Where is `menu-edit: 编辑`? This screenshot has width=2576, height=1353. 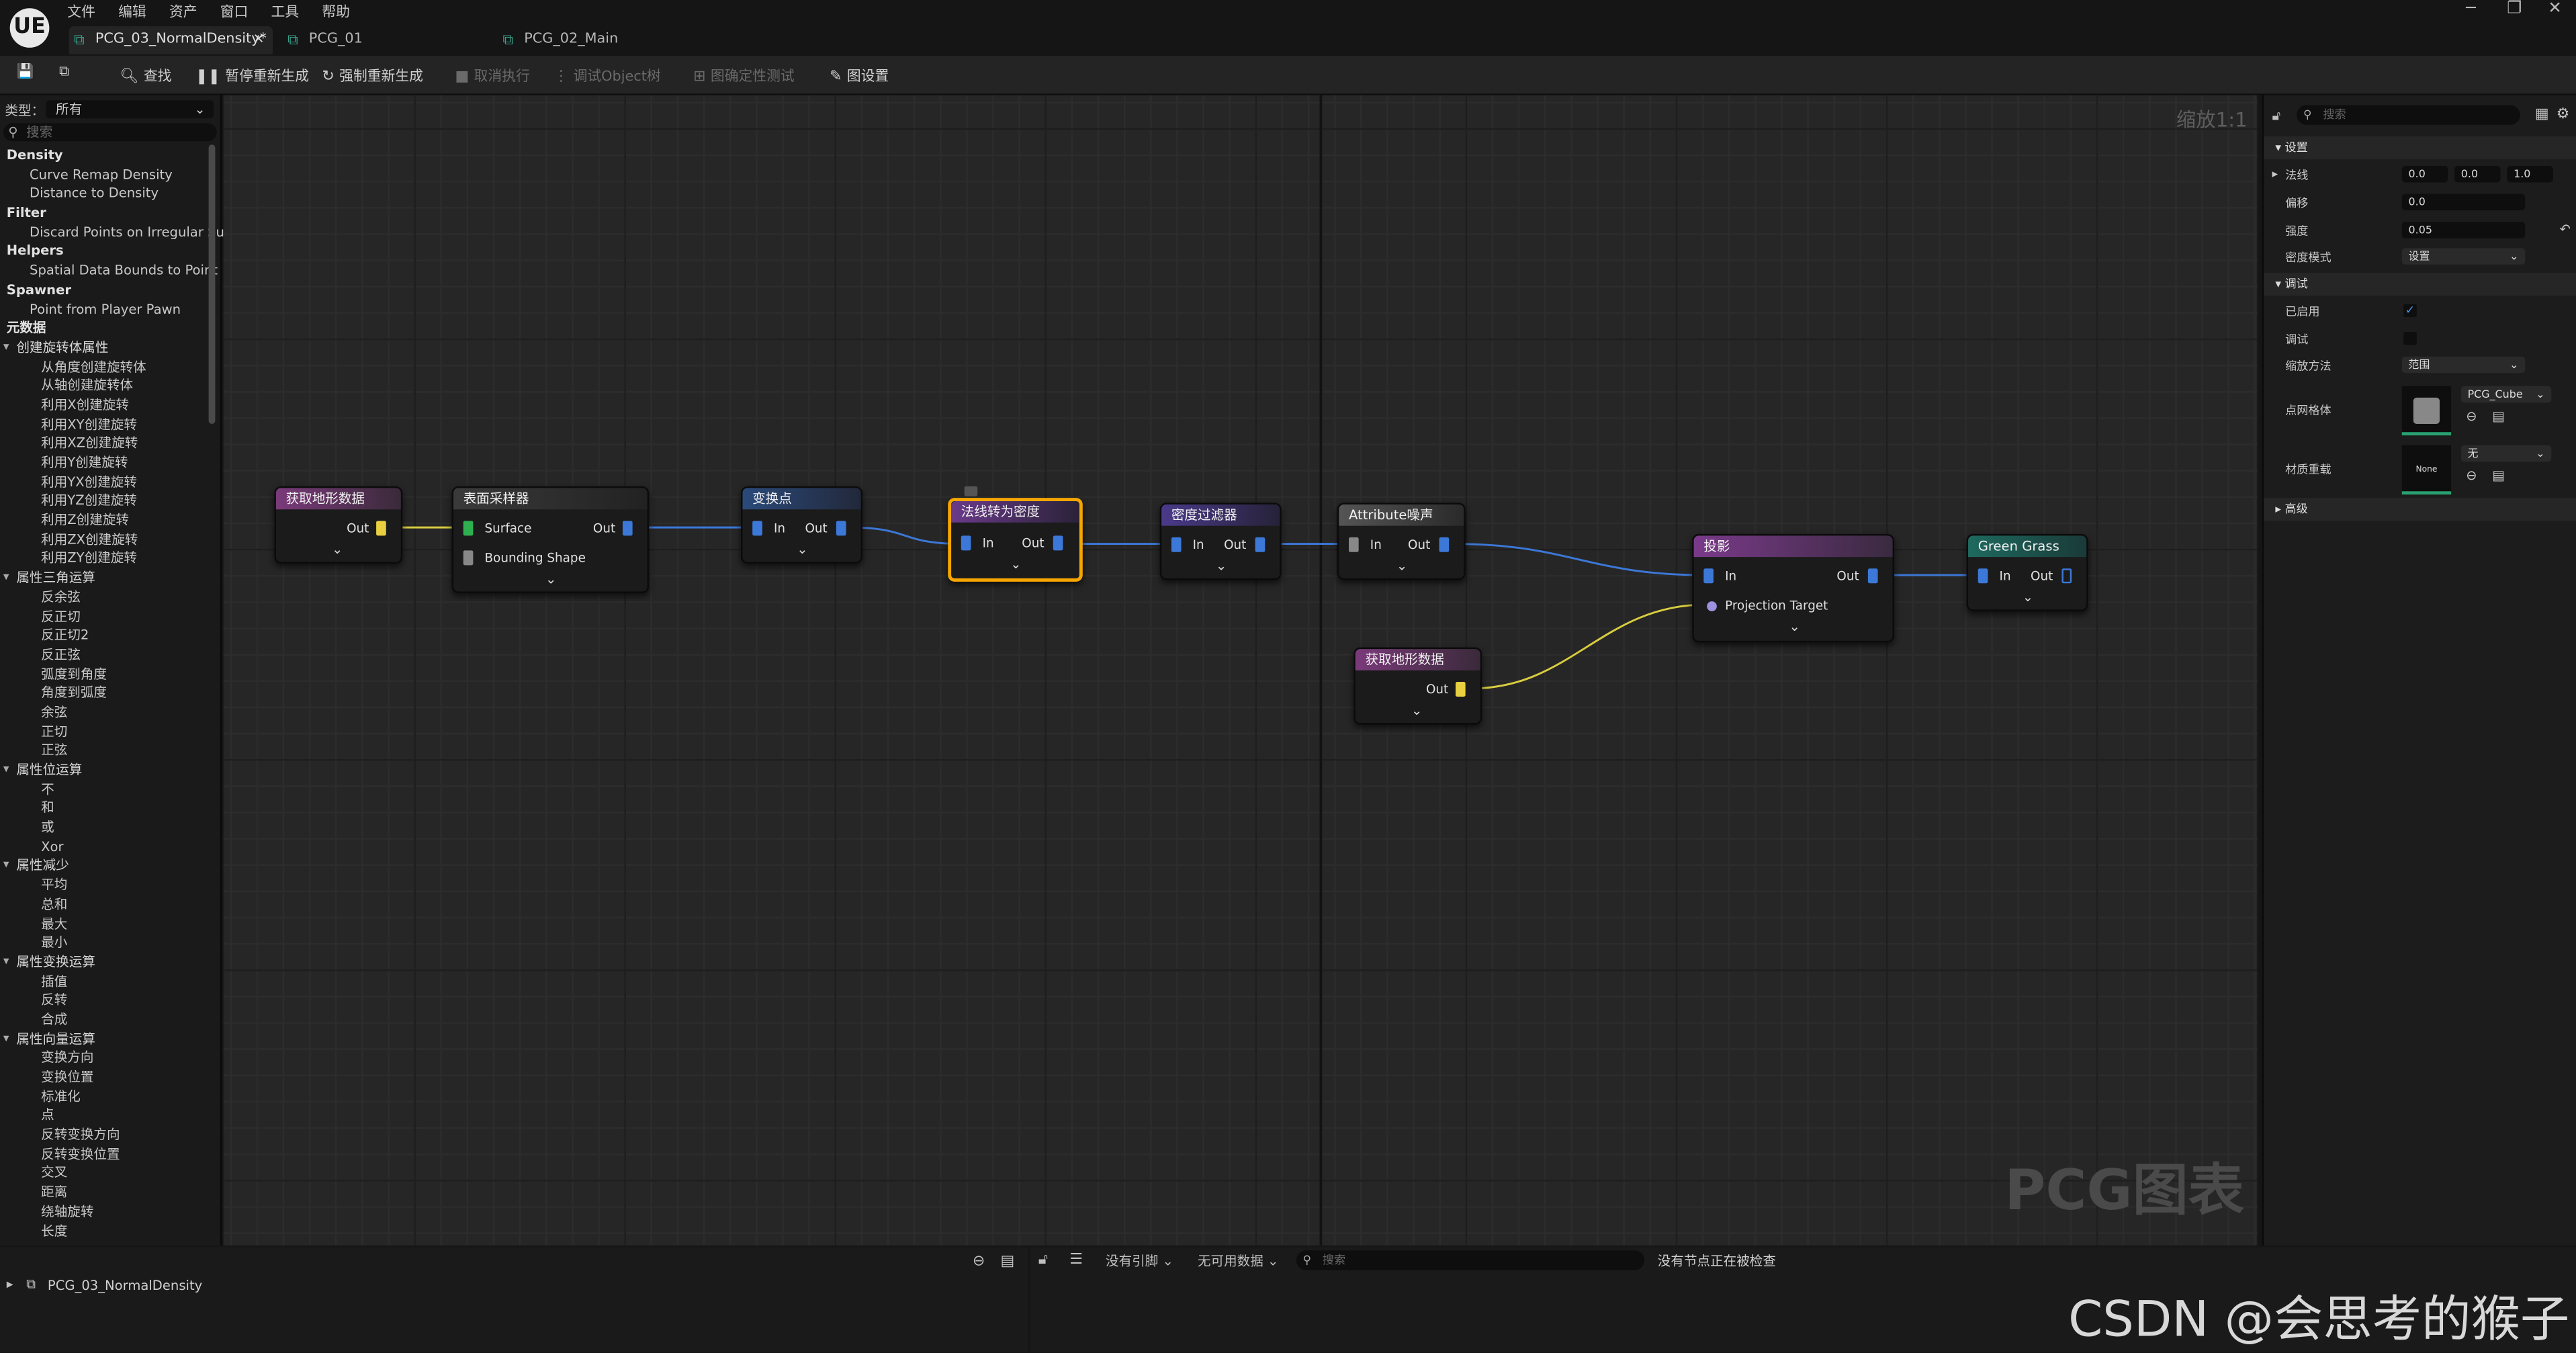 menu-edit: 编辑 is located at coordinates (132, 11).